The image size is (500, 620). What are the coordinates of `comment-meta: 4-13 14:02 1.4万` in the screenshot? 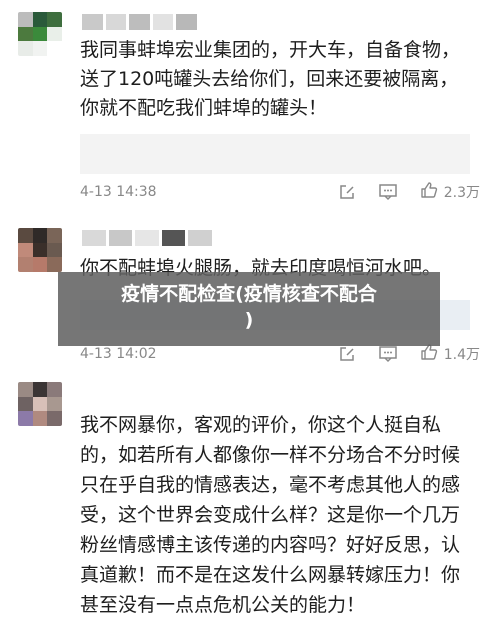 It's located at (280, 354).